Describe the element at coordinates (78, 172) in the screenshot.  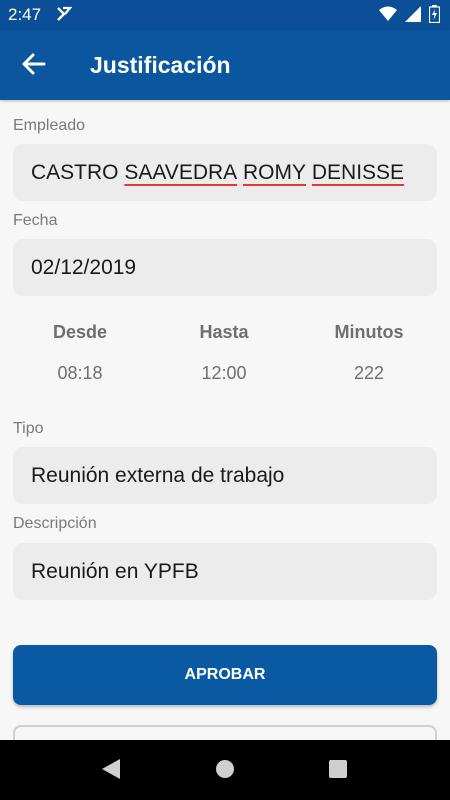
I see `empleado-value-prefix: CASTRO` at that location.